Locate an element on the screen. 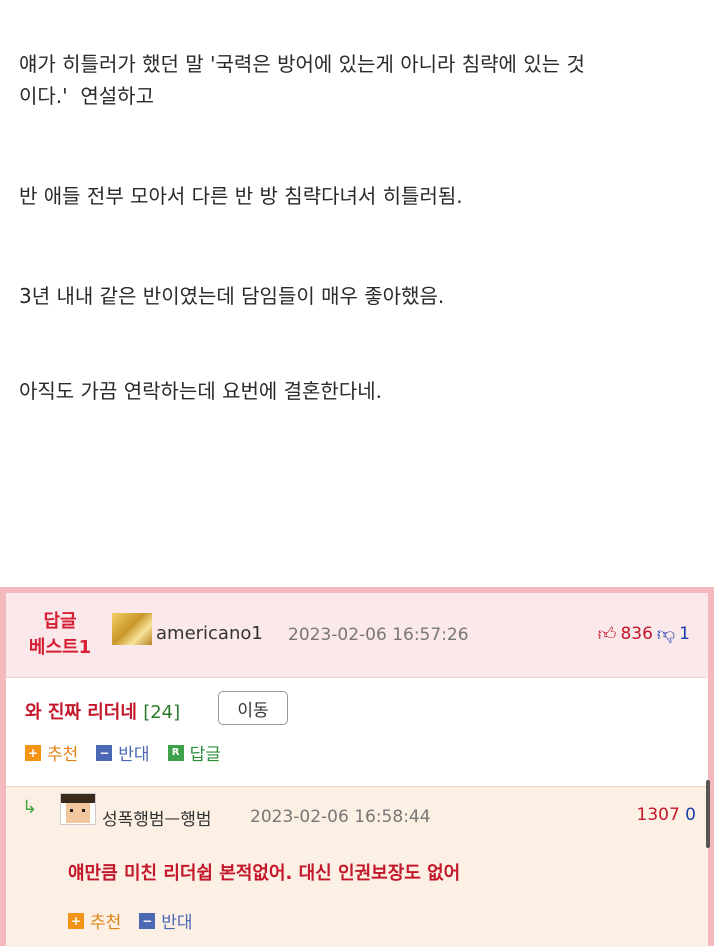 The height and width of the screenshot is (947, 714). comment-text: 얘만큼 미친 리더쉽 본적없어. 대신 인권보장도 없어 is located at coordinates (264, 873).